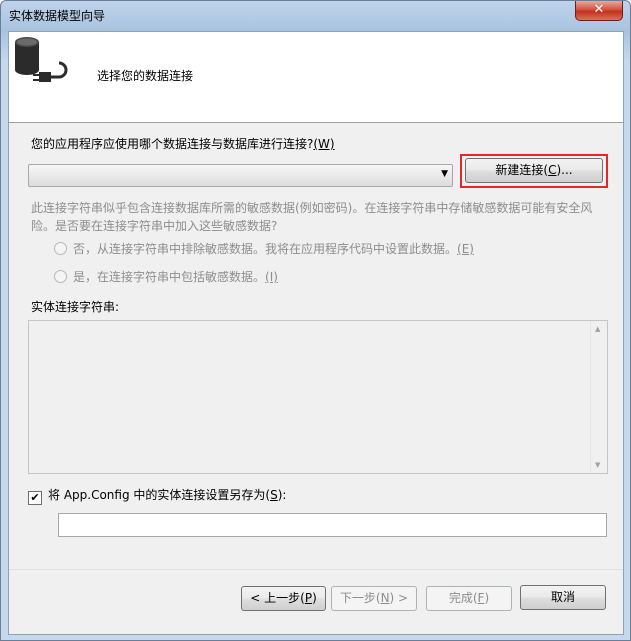 The width and height of the screenshot is (631, 641). I want to click on wizard-header: 选择您的数据连接, so click(316, 77).